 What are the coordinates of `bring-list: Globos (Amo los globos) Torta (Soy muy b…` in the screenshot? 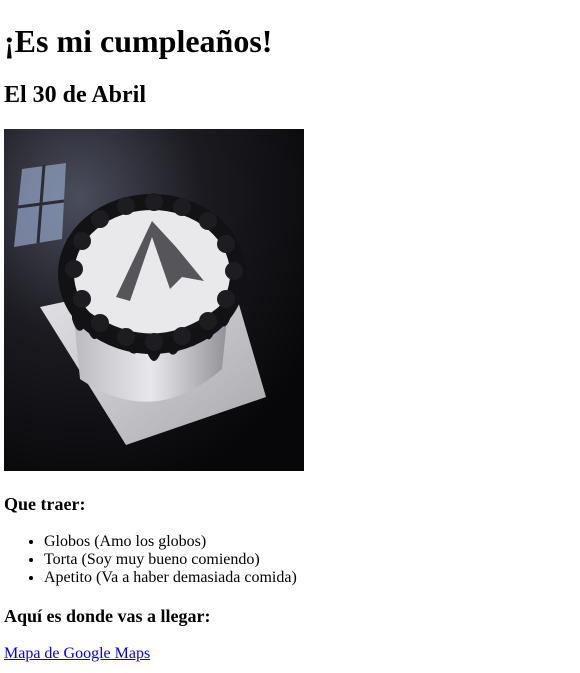 It's located at (292, 560).